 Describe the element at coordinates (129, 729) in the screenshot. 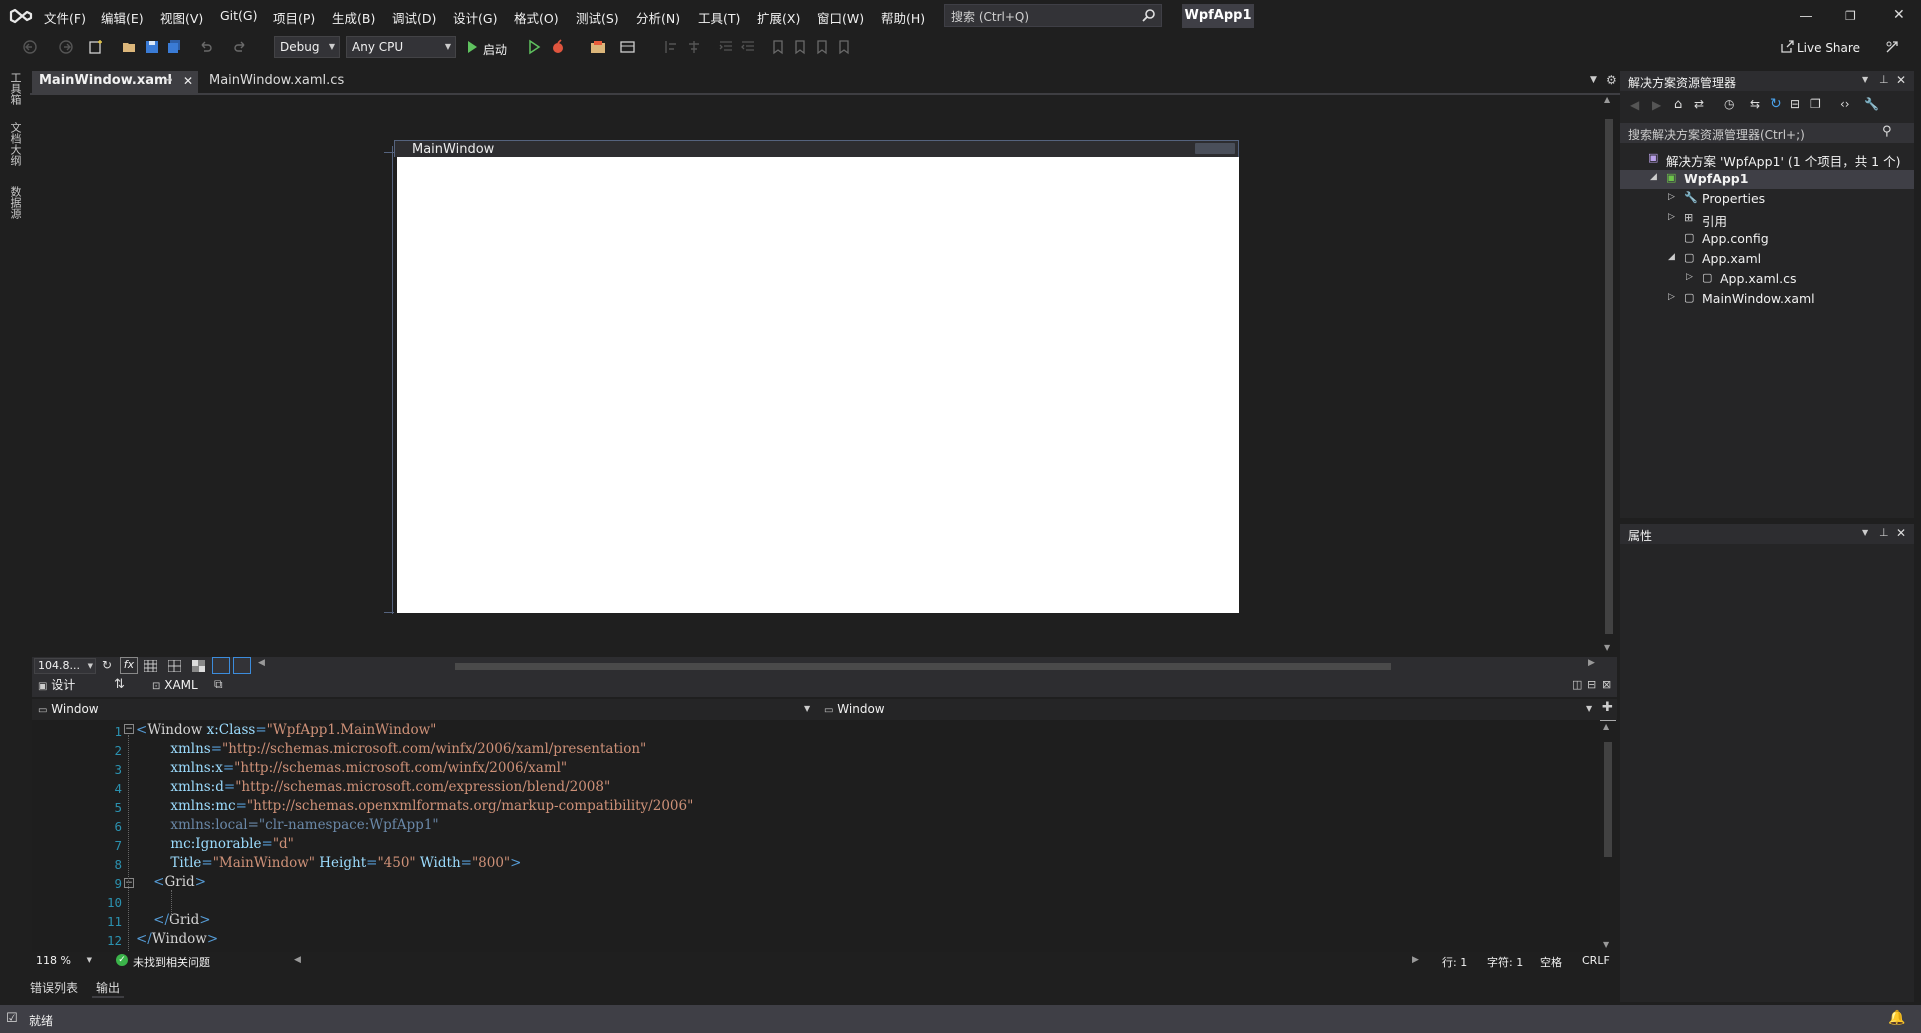

I see `collapse-window-icon: −` at that location.